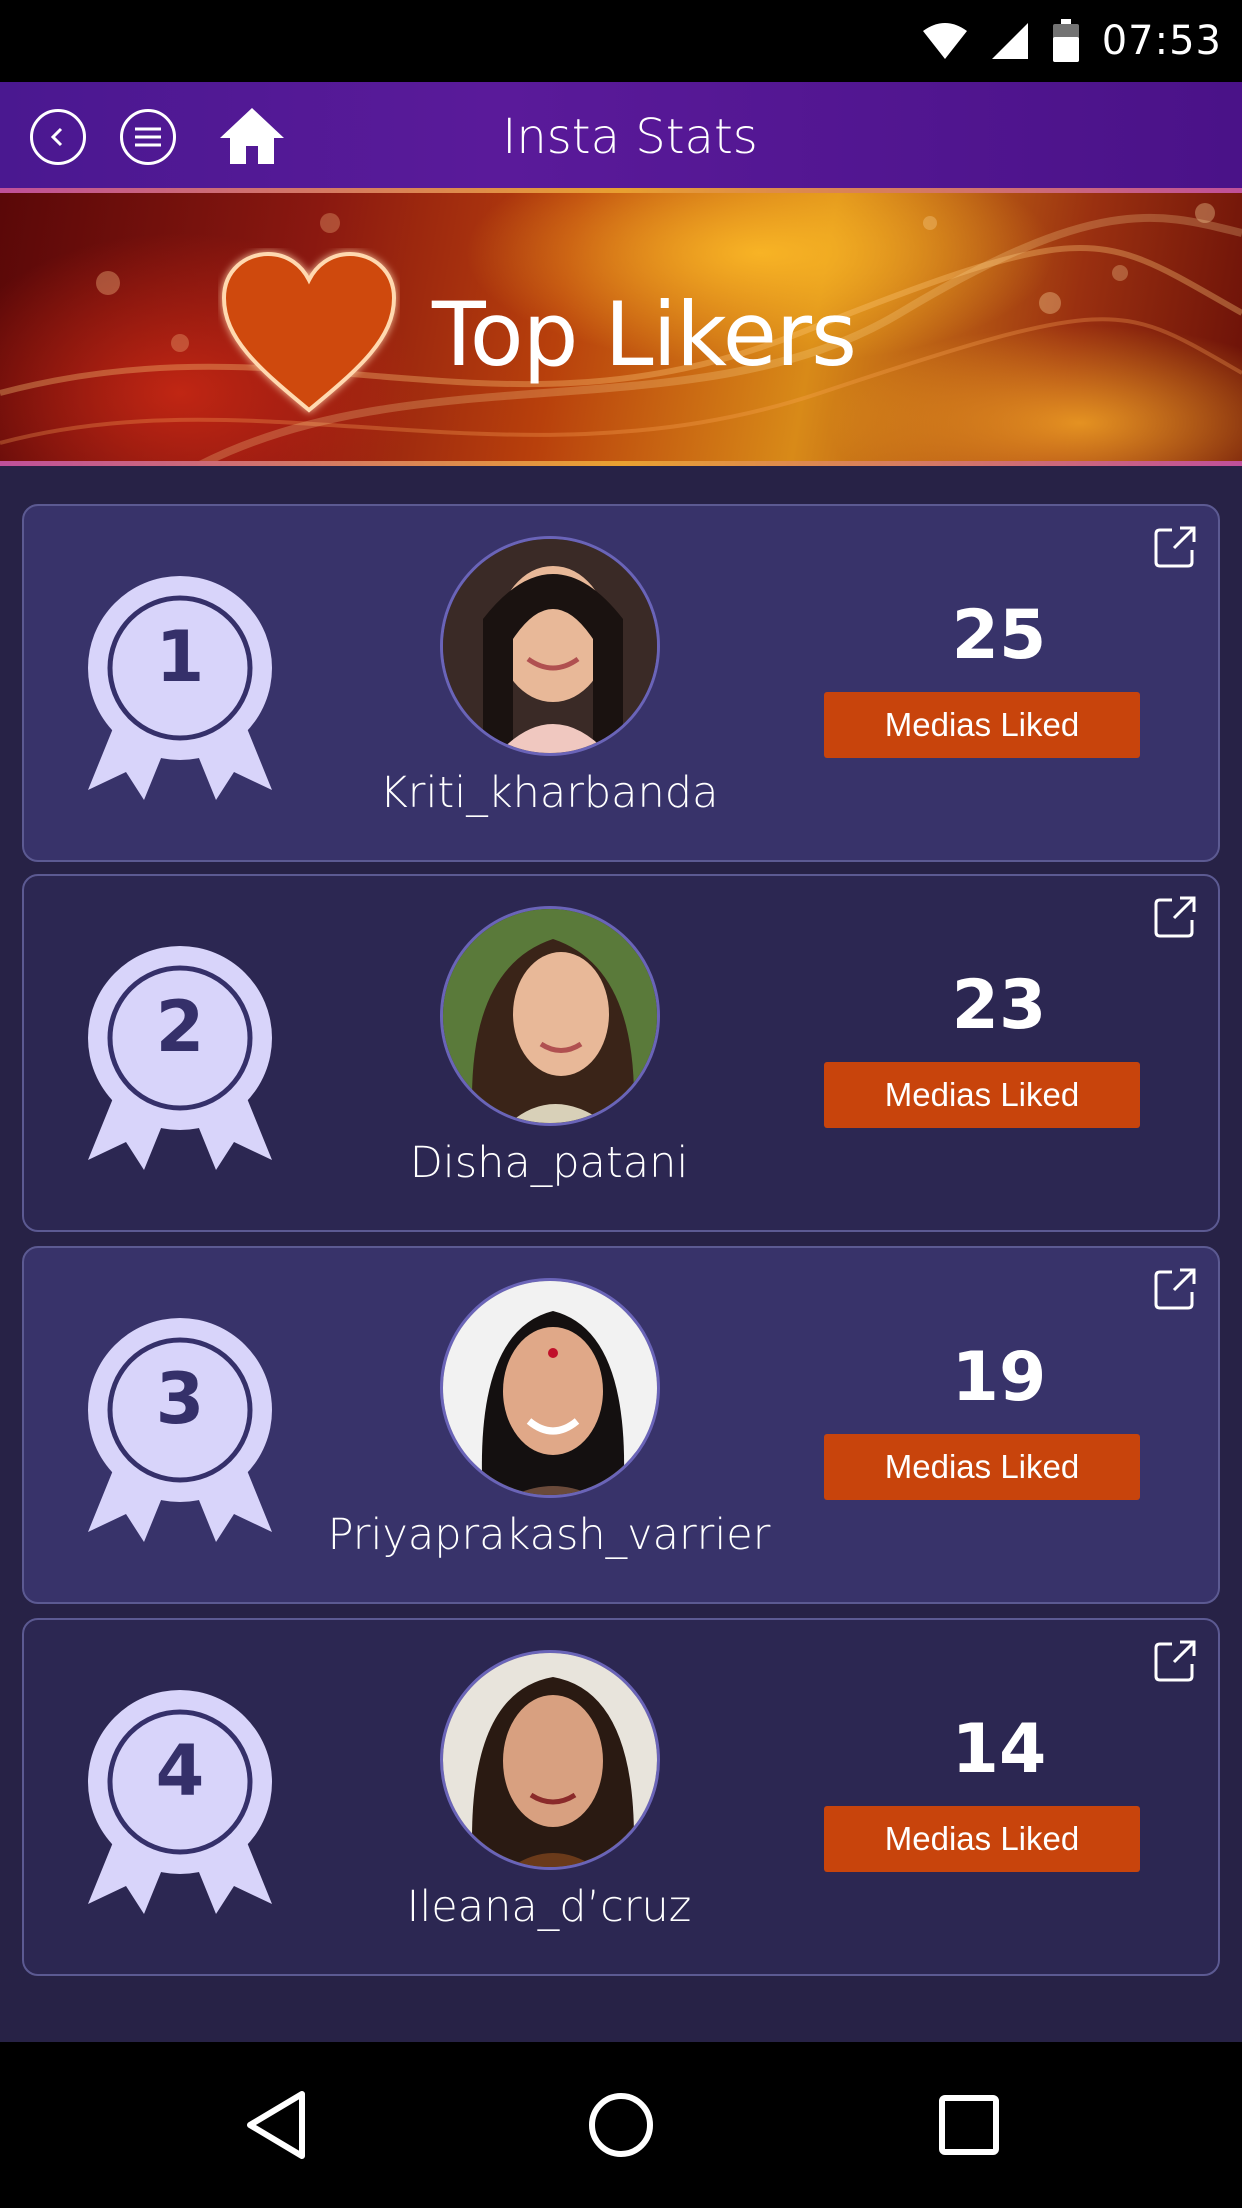 The height and width of the screenshot is (2208, 1242). I want to click on heart-icon, so click(309, 332).